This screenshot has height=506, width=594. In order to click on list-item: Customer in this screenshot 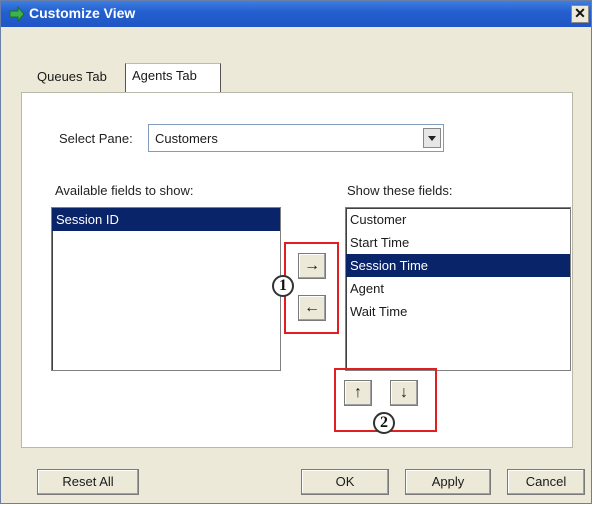, I will do `click(458, 219)`.